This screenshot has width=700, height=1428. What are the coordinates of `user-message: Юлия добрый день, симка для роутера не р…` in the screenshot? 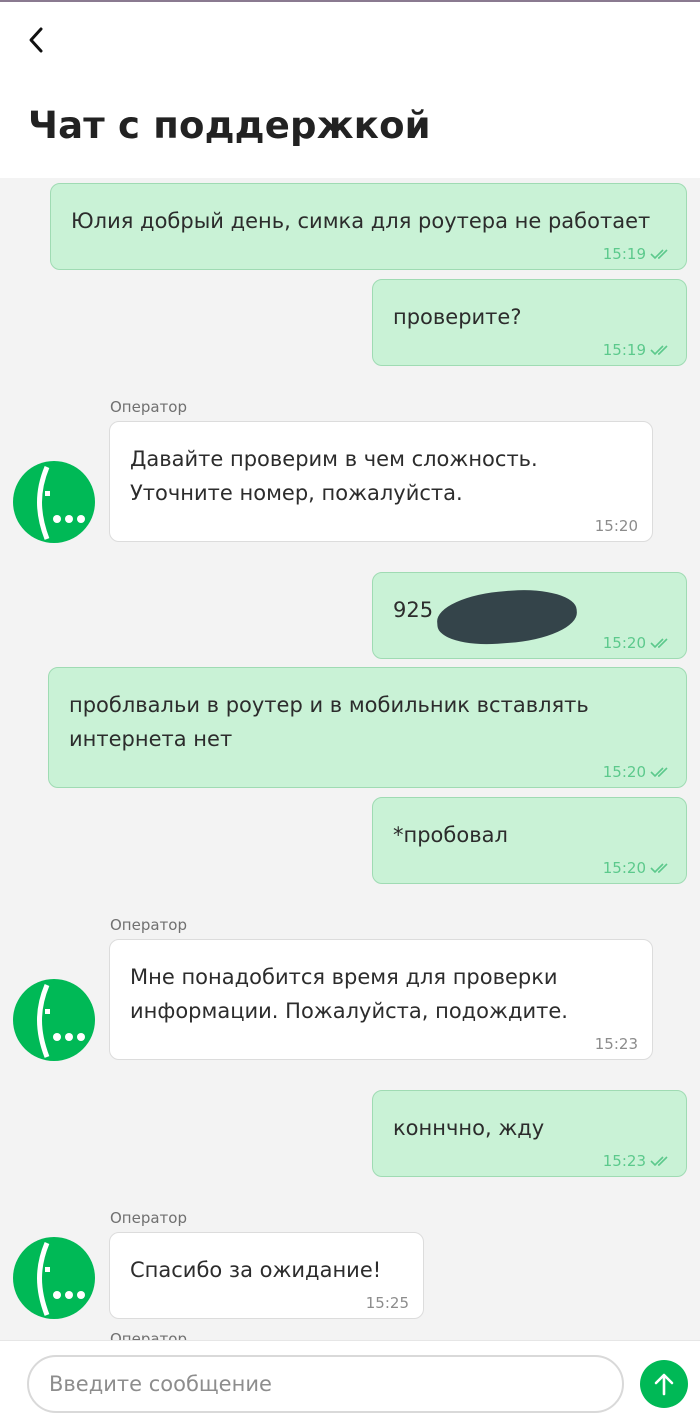 It's located at (368, 226).